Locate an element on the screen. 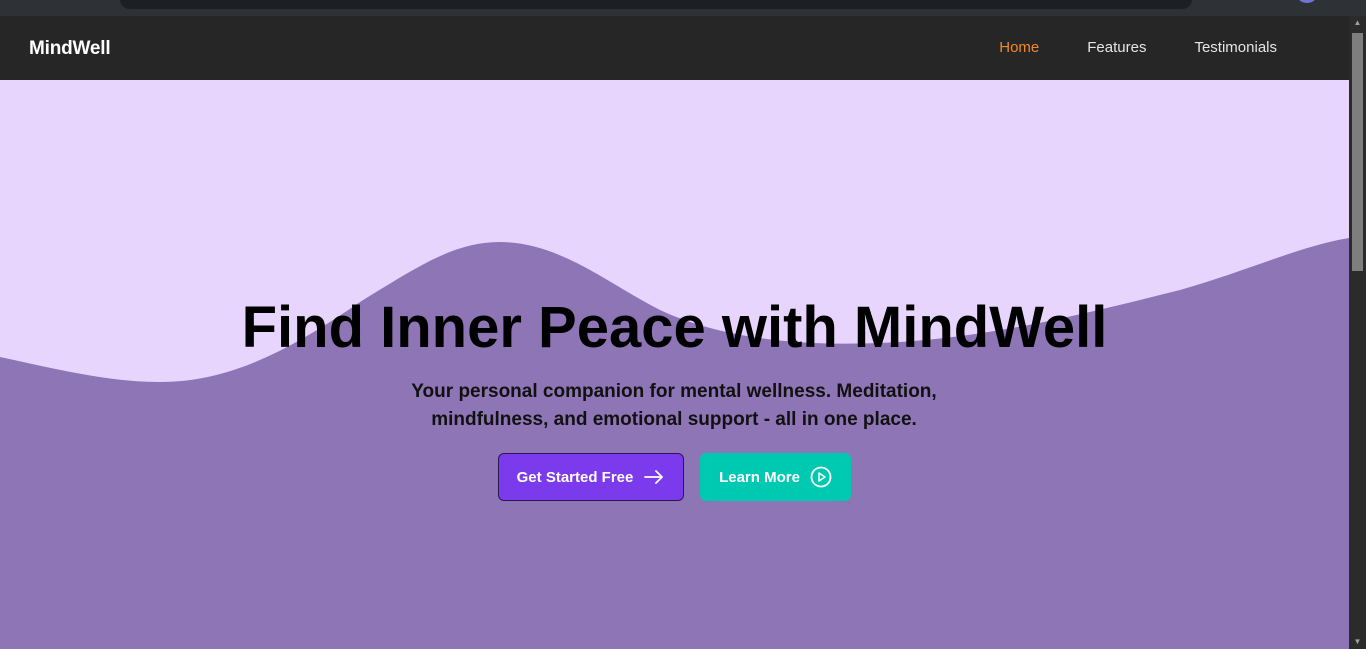  navbar: MindWell Home Features Testimonials is located at coordinates (674, 48).